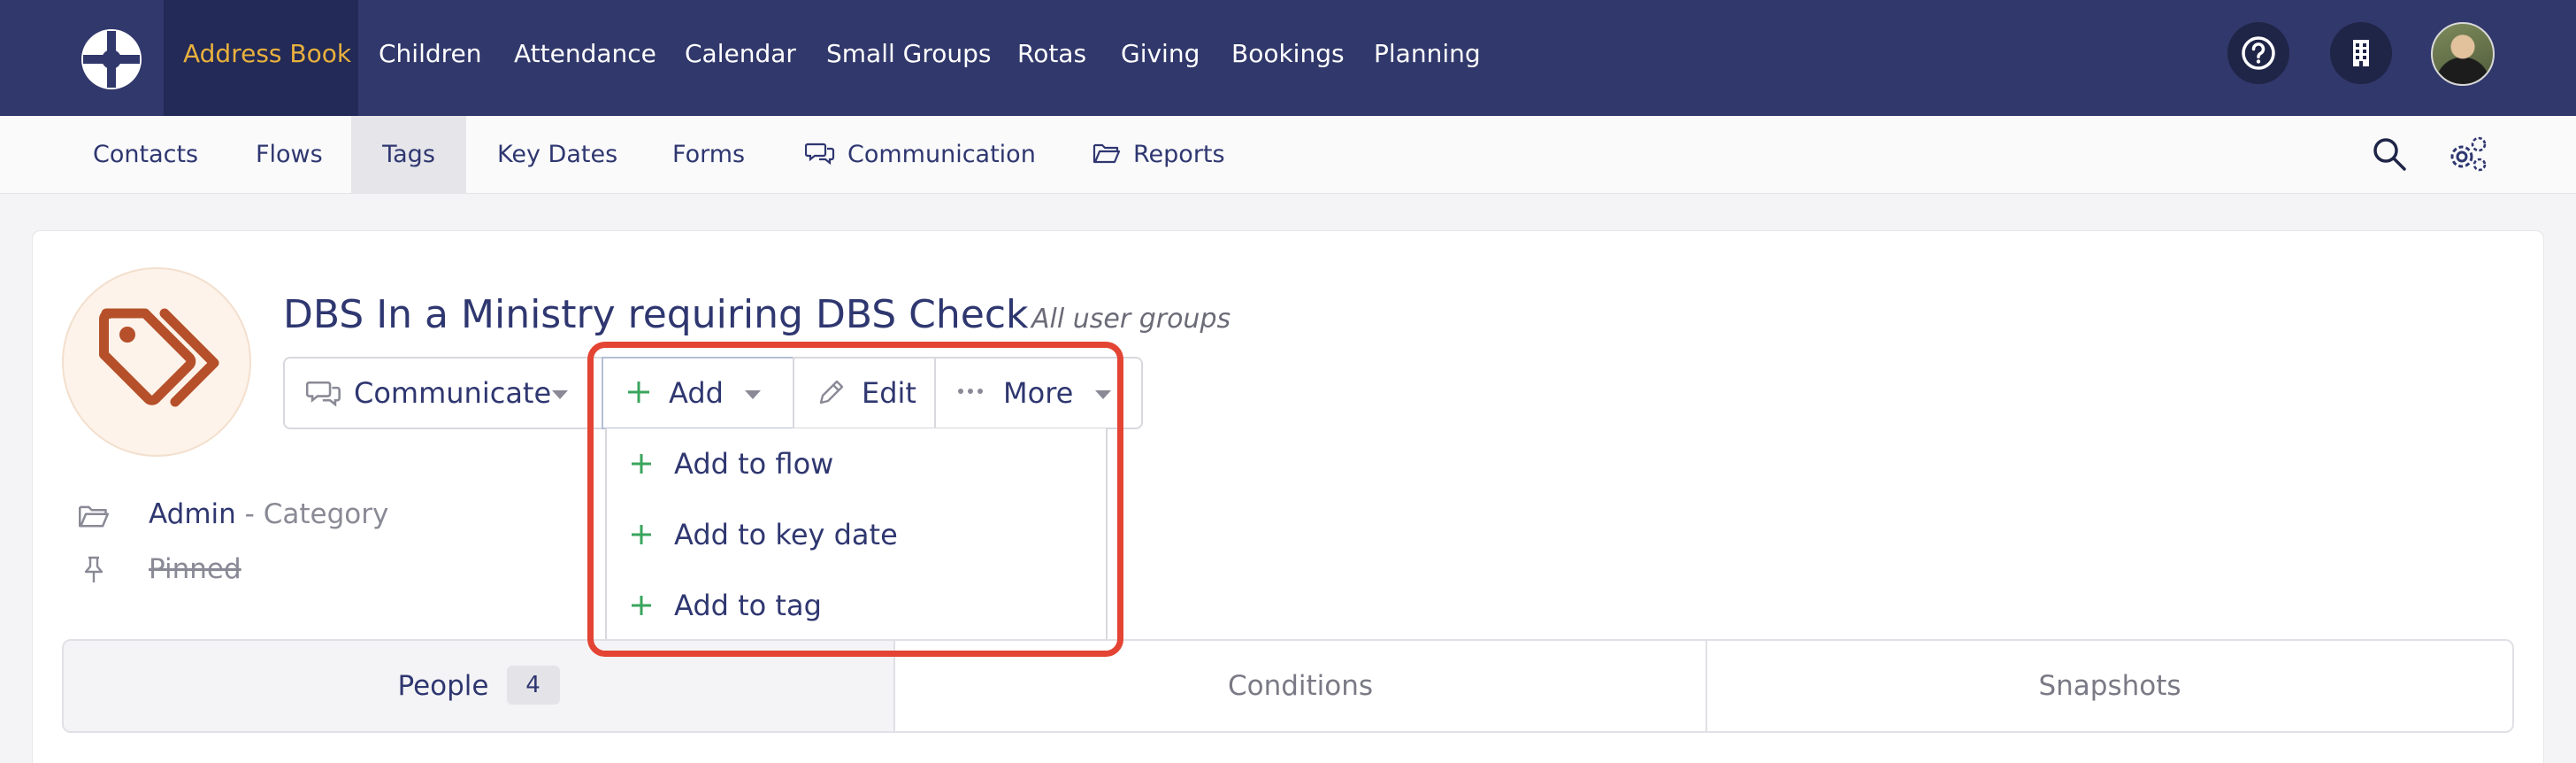 This screenshot has height=763, width=2576. Describe the element at coordinates (453, 393) in the screenshot. I see `communicate-label: Communicate` at that location.